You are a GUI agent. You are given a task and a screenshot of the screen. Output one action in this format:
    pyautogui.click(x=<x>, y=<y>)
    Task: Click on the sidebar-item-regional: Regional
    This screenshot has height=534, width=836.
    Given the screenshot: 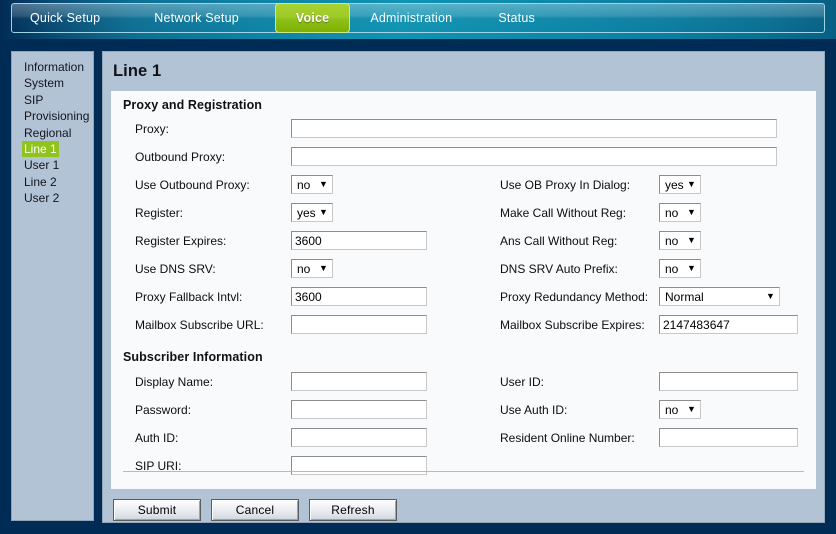 What is the action you would take?
    pyautogui.click(x=47, y=133)
    